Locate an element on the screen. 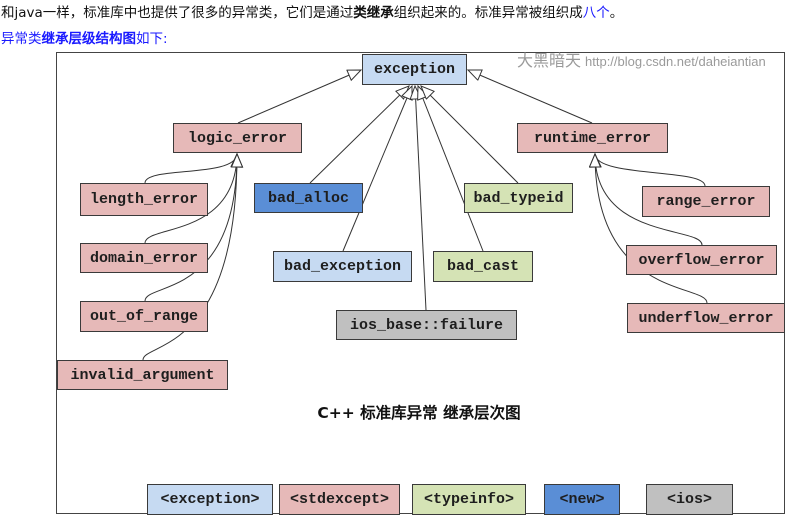  node-label: bad_typeid is located at coordinates (518, 198).